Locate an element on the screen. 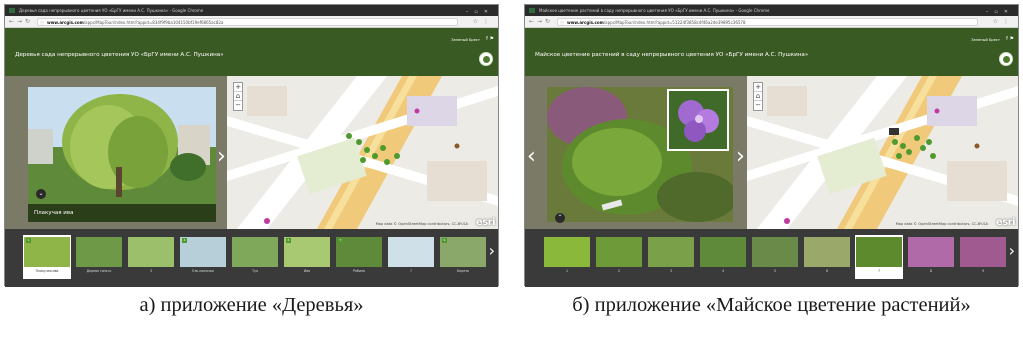 The image size is (1023, 349). thumbnail-label: 8 is located at coordinates (931, 271).